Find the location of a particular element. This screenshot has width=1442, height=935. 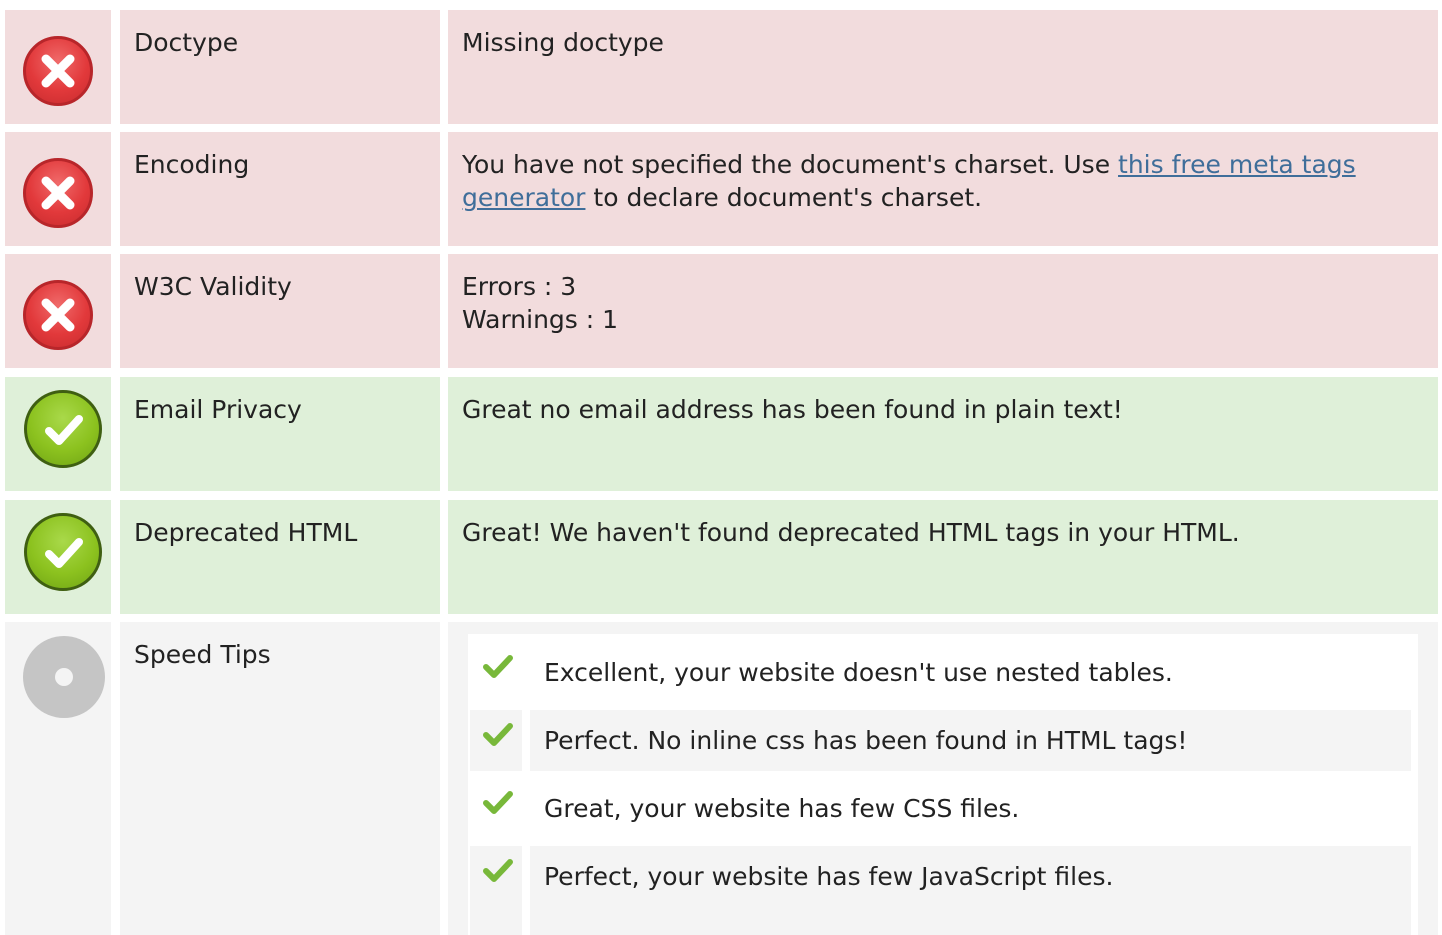

audit-description: Missing doctype is located at coordinates (943, 67).